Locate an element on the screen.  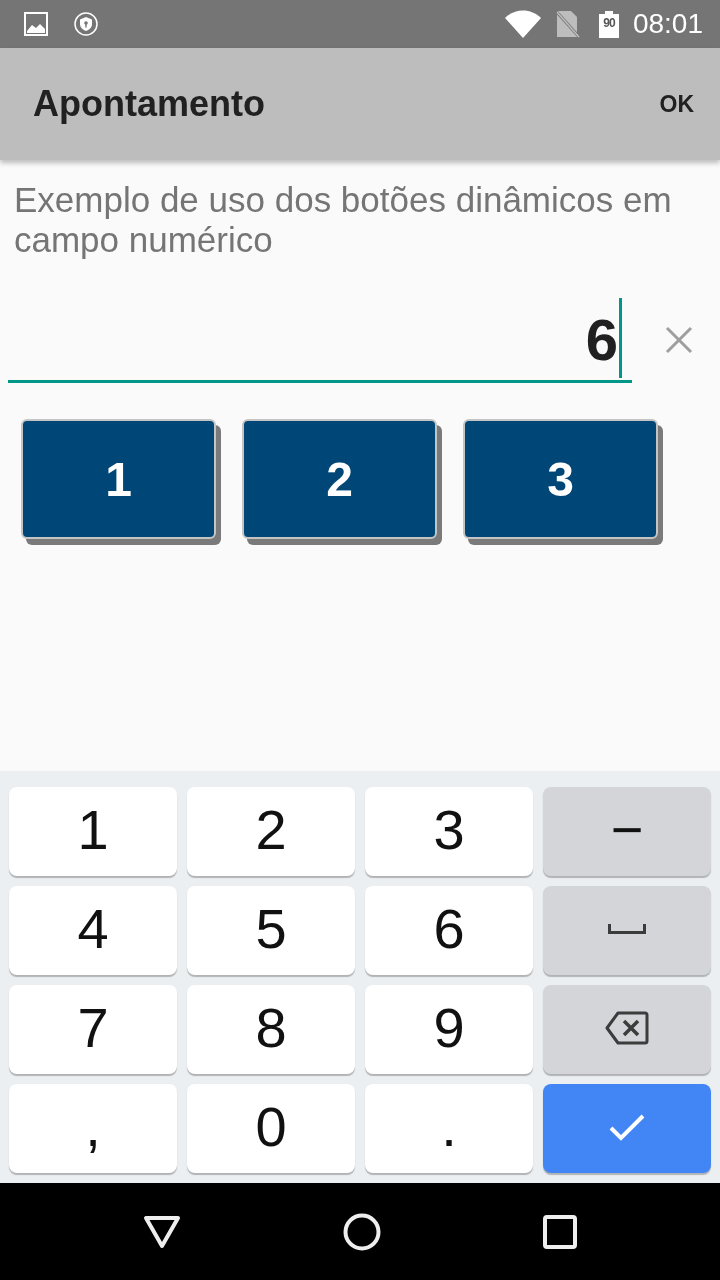
keyboard-key: . is located at coordinates (449, 1128).